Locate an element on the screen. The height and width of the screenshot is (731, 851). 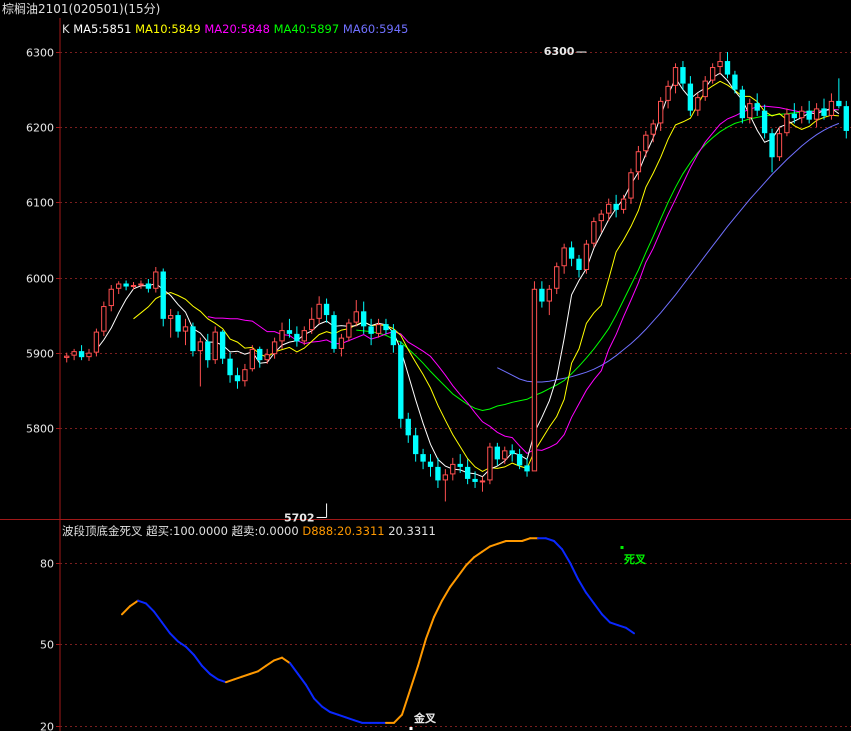
main-legend-prefix: K is located at coordinates (67, 29).